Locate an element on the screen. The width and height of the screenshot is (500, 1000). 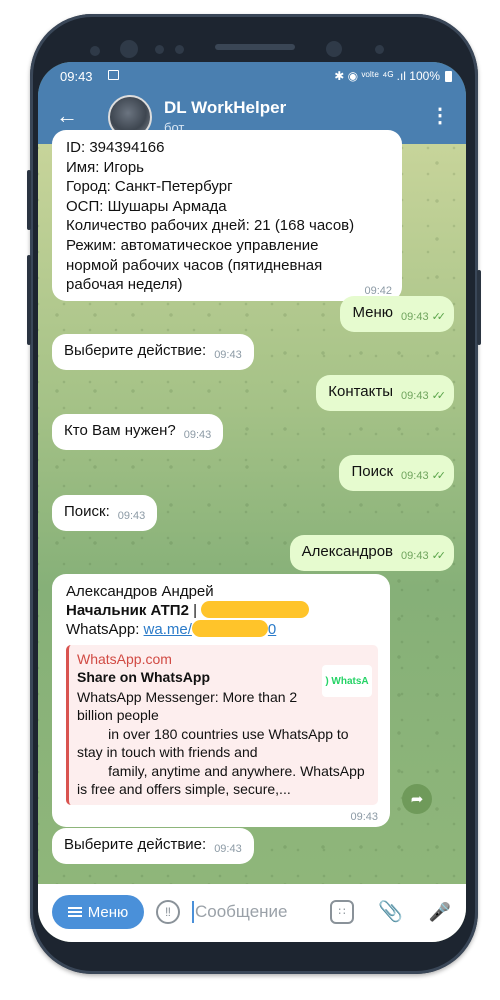
input-bar: Меню ‼ Сообщение ∷ 📎 🎤 is located at coordinates (252, 913).